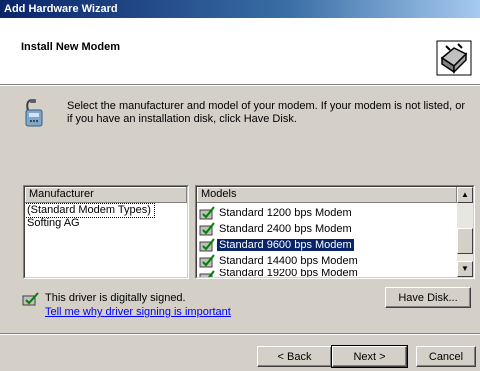 This screenshot has width=480, height=371. I want to click on models-scrollbar: ▲ ▼, so click(465, 232).